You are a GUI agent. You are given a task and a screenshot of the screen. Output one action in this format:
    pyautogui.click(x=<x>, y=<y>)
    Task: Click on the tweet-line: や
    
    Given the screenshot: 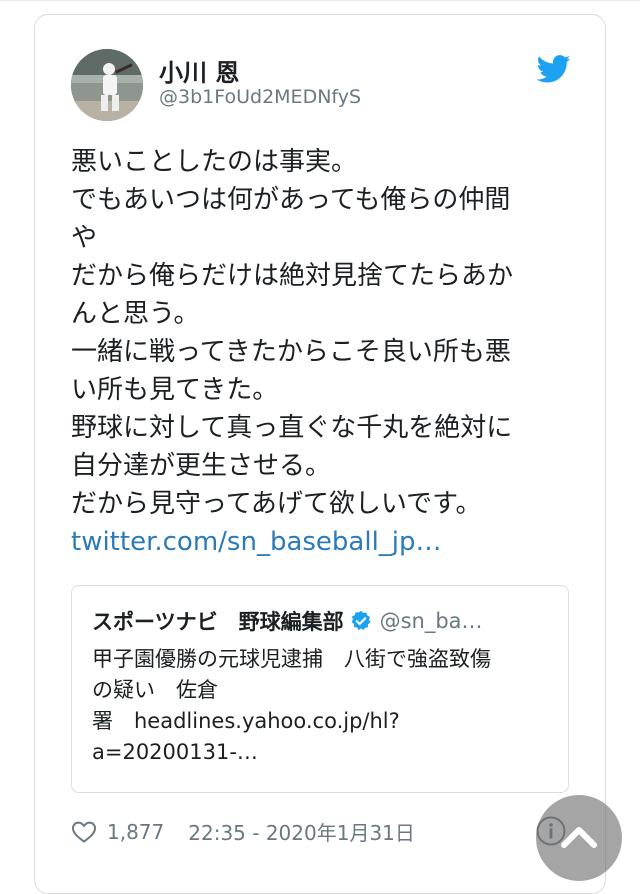 What is the action you would take?
    pyautogui.click(x=84, y=238)
    